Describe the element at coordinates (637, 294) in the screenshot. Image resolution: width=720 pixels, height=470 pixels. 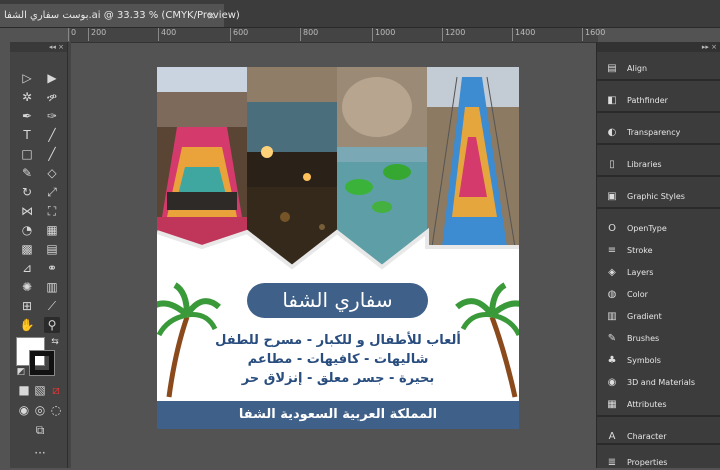
I see `panel-item-label: Color` at that location.